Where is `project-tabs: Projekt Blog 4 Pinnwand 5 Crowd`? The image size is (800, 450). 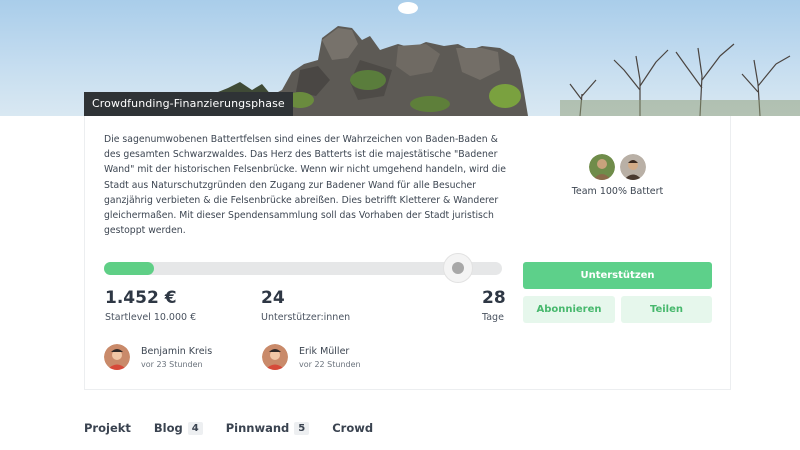 project-tabs: Projekt Blog 4 Pinnwand 5 Crowd is located at coordinates (240, 428).